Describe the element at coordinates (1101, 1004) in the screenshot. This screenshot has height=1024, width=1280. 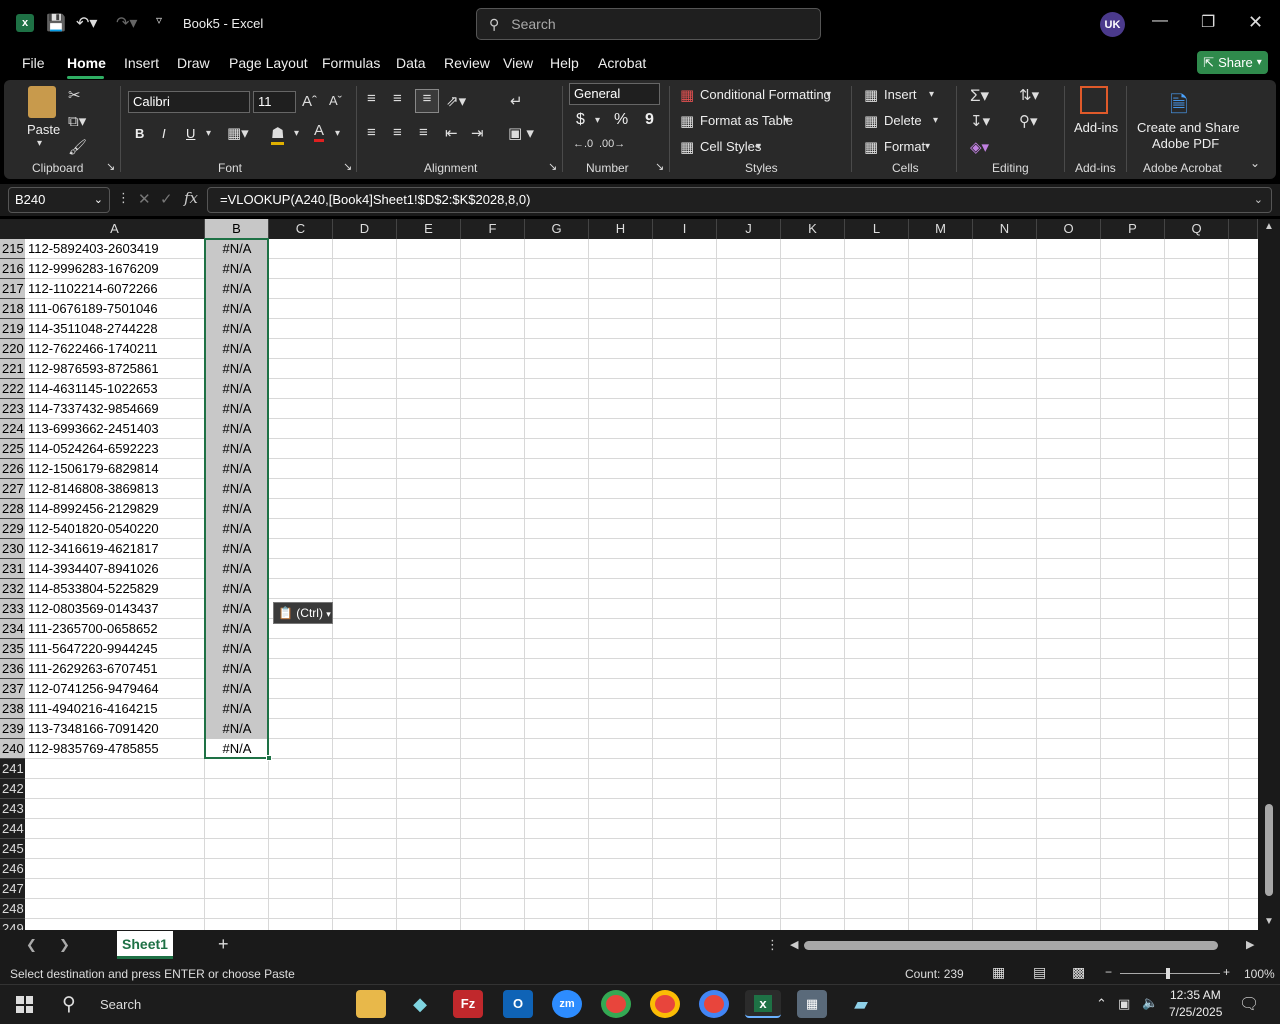
I see `up-arrow-icon: ⌃` at that location.